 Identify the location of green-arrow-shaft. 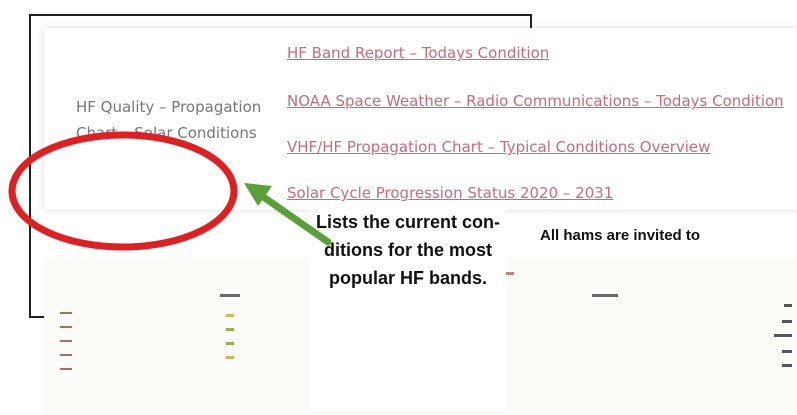
(295, 219).